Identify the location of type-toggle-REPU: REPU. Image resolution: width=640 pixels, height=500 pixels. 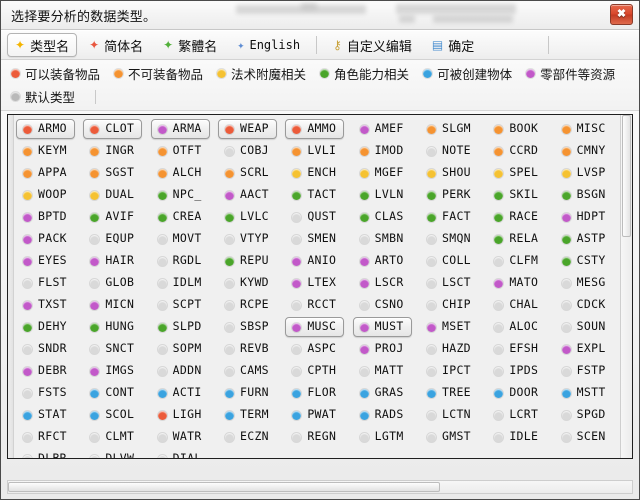
(247, 261).